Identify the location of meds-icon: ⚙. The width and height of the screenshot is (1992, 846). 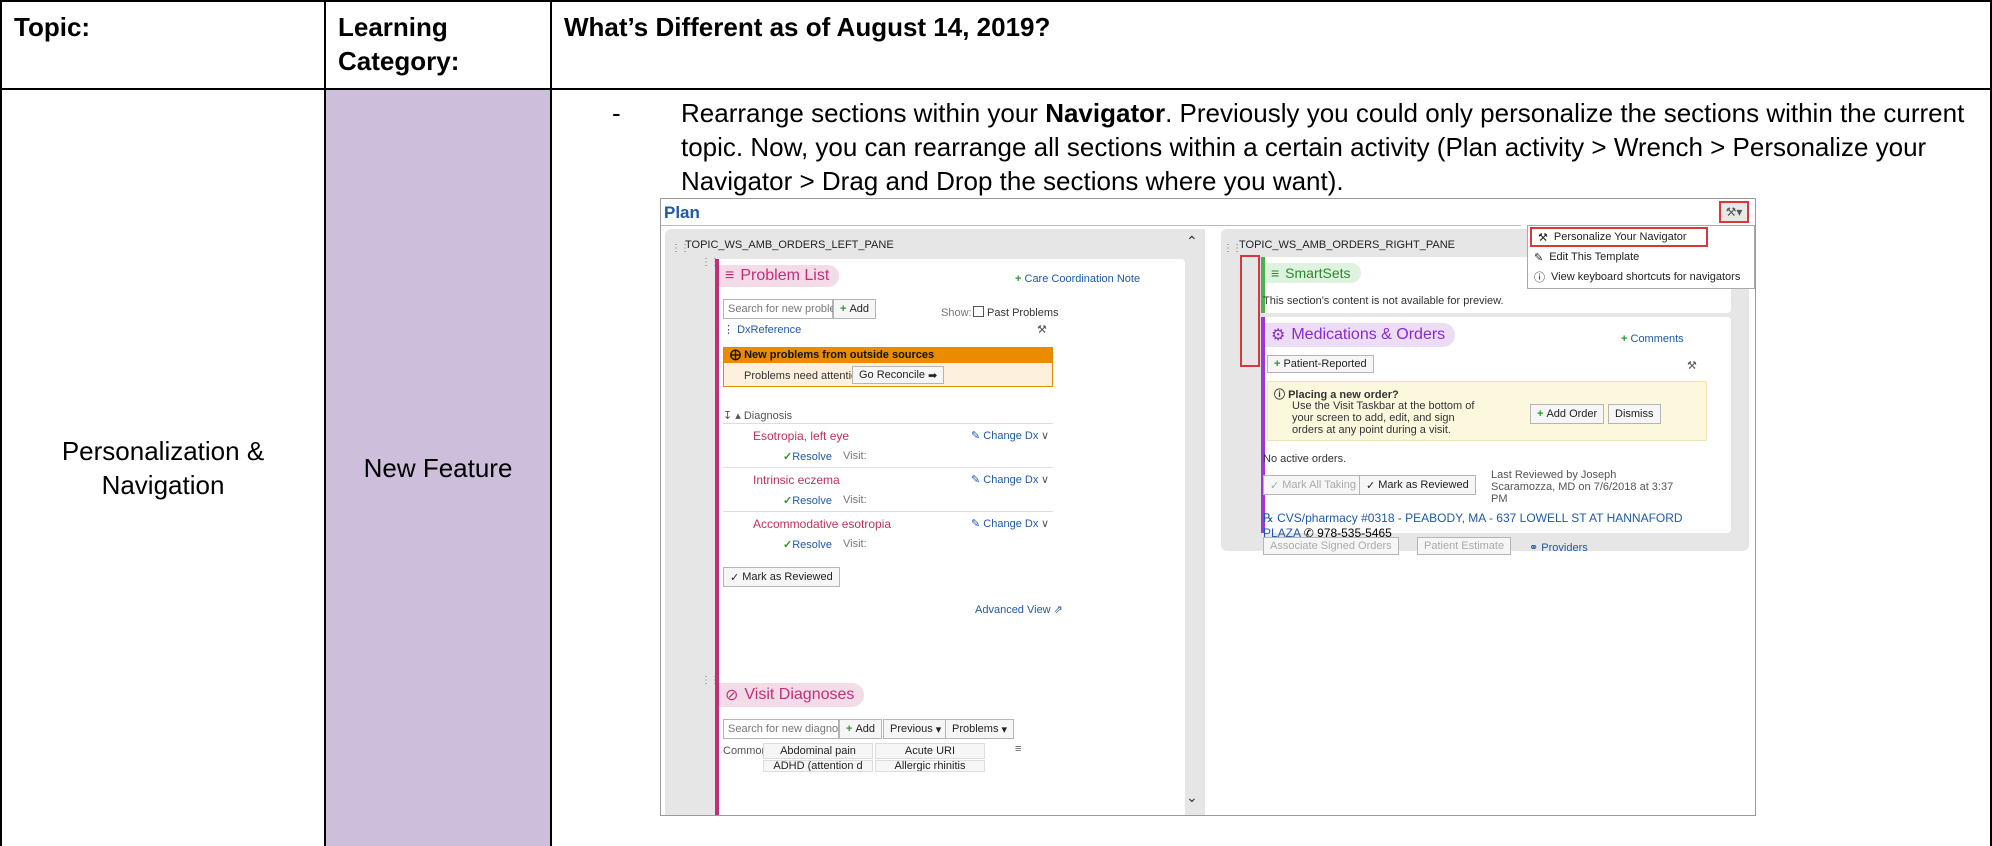
(1278, 335).